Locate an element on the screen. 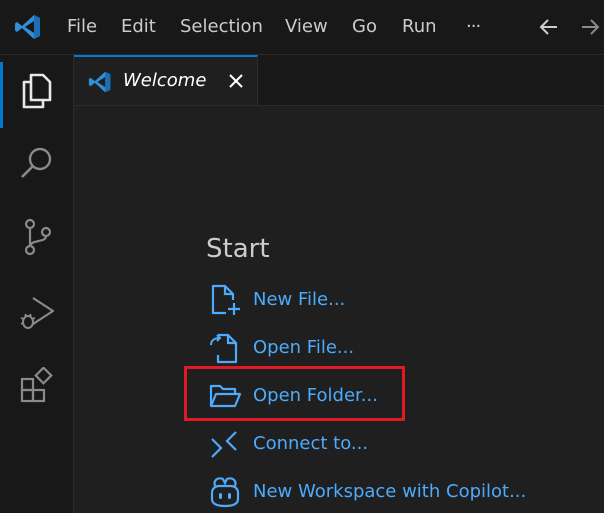 Image resolution: width=604 pixels, height=513 pixels. start-heading: Start is located at coordinates (238, 249).